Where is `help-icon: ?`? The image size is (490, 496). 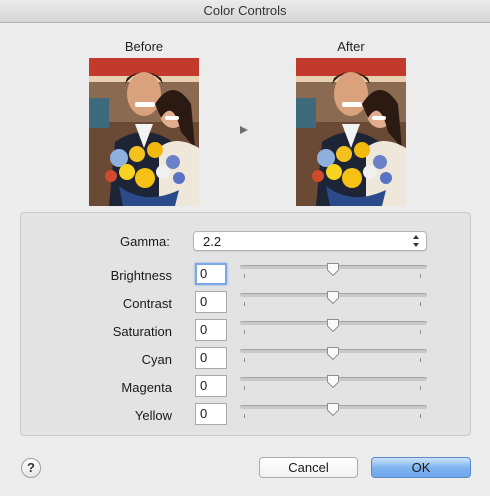 help-icon: ? is located at coordinates (31, 467).